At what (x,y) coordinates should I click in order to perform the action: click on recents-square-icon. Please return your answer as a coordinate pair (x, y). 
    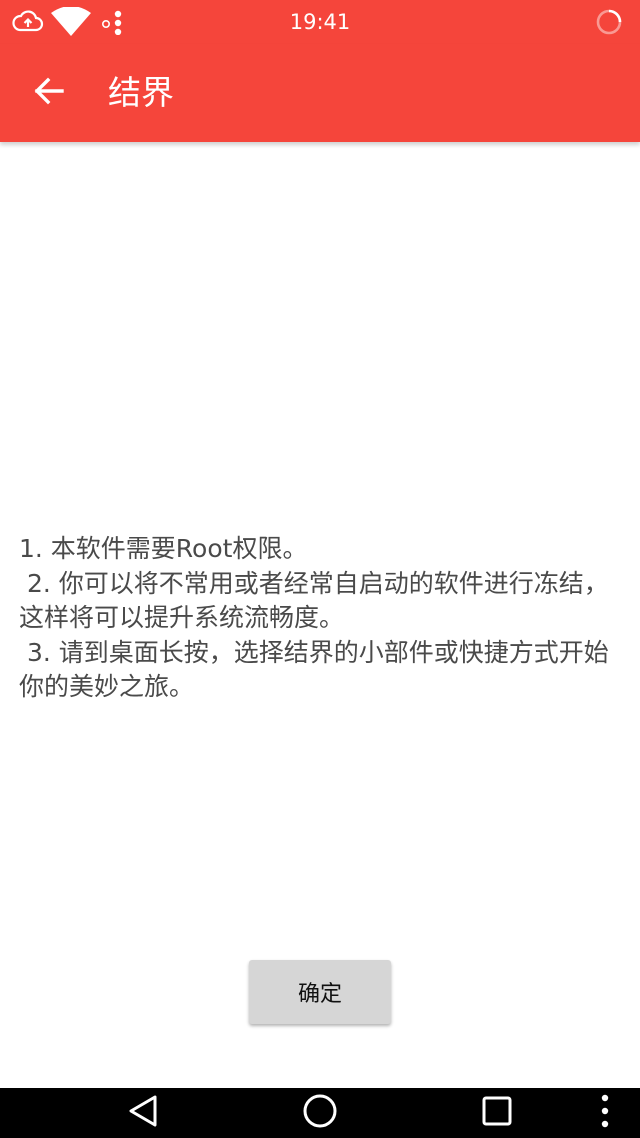
    Looking at the image, I should click on (497, 1113).